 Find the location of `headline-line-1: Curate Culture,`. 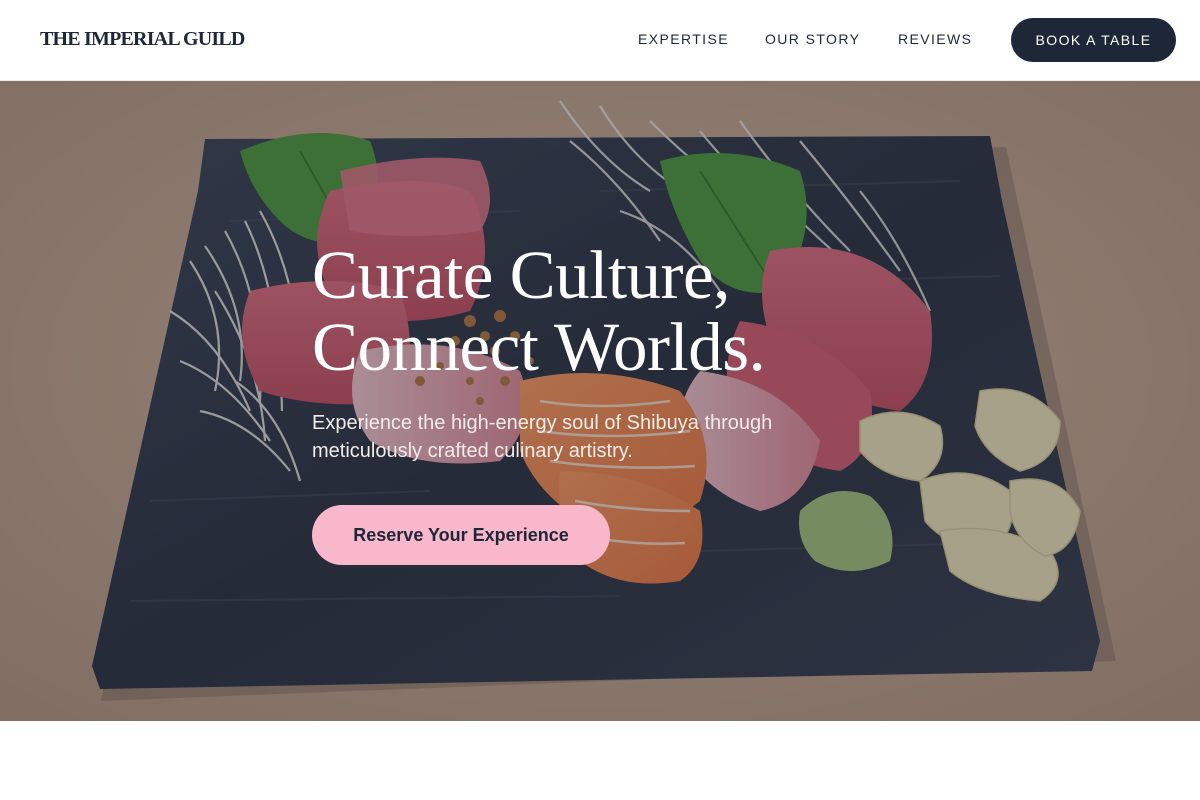

headline-line-1: Curate Culture, is located at coordinates (521, 275).